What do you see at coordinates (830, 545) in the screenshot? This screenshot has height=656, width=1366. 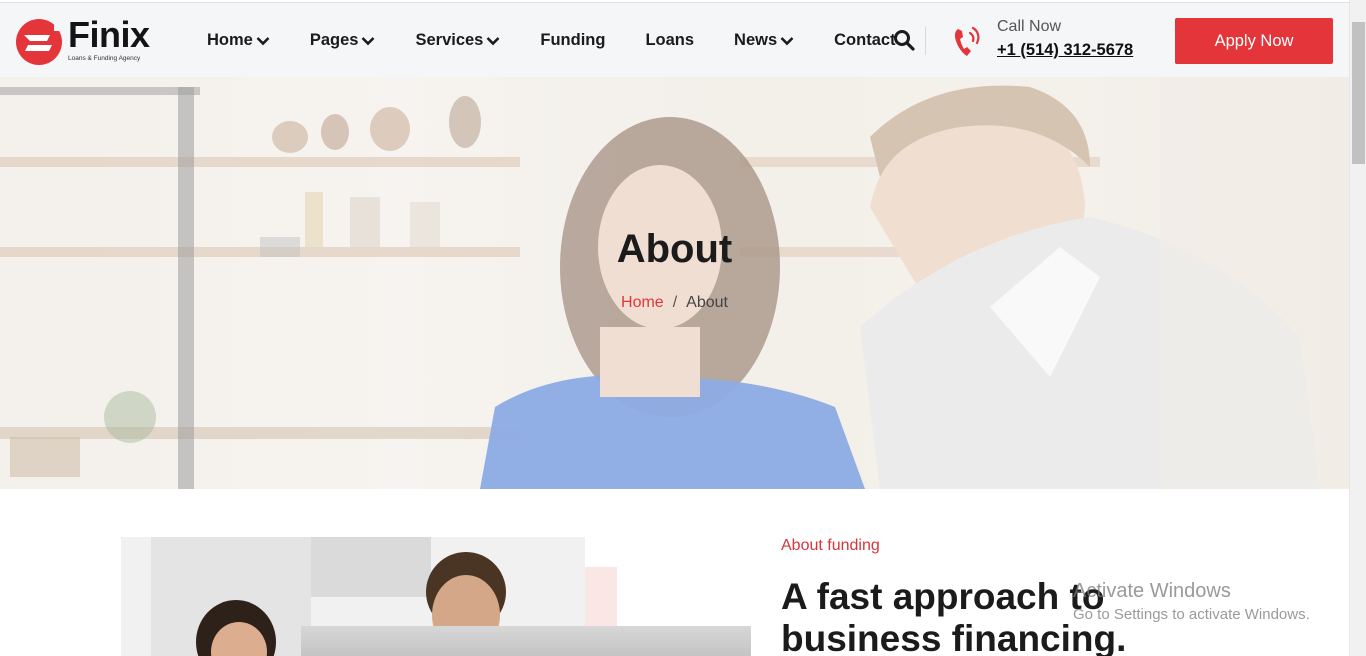 I see `section-subtitle: About funding` at bounding box center [830, 545].